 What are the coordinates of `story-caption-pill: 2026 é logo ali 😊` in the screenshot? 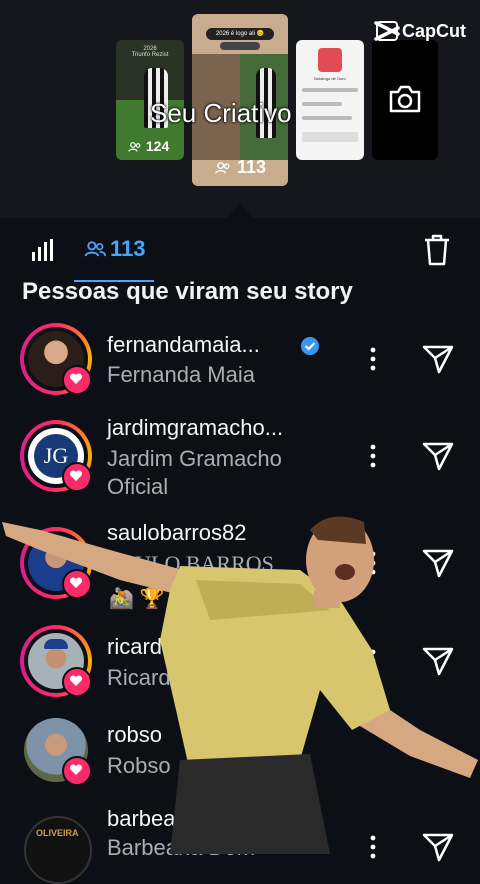 It's located at (240, 34).